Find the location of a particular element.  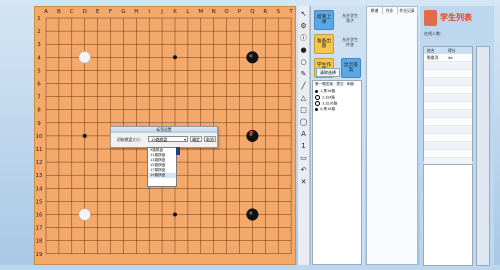

student-icon is located at coordinates (430, 18).